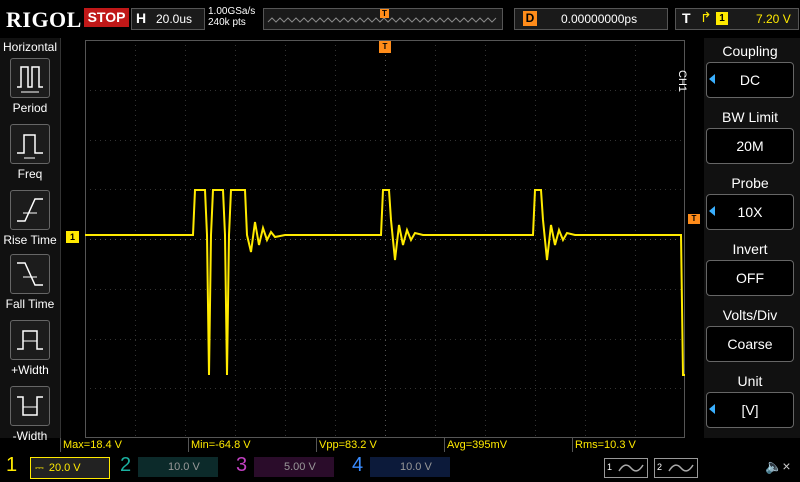 The image size is (800, 482). I want to click on menu-period: Period, so click(30, 89).